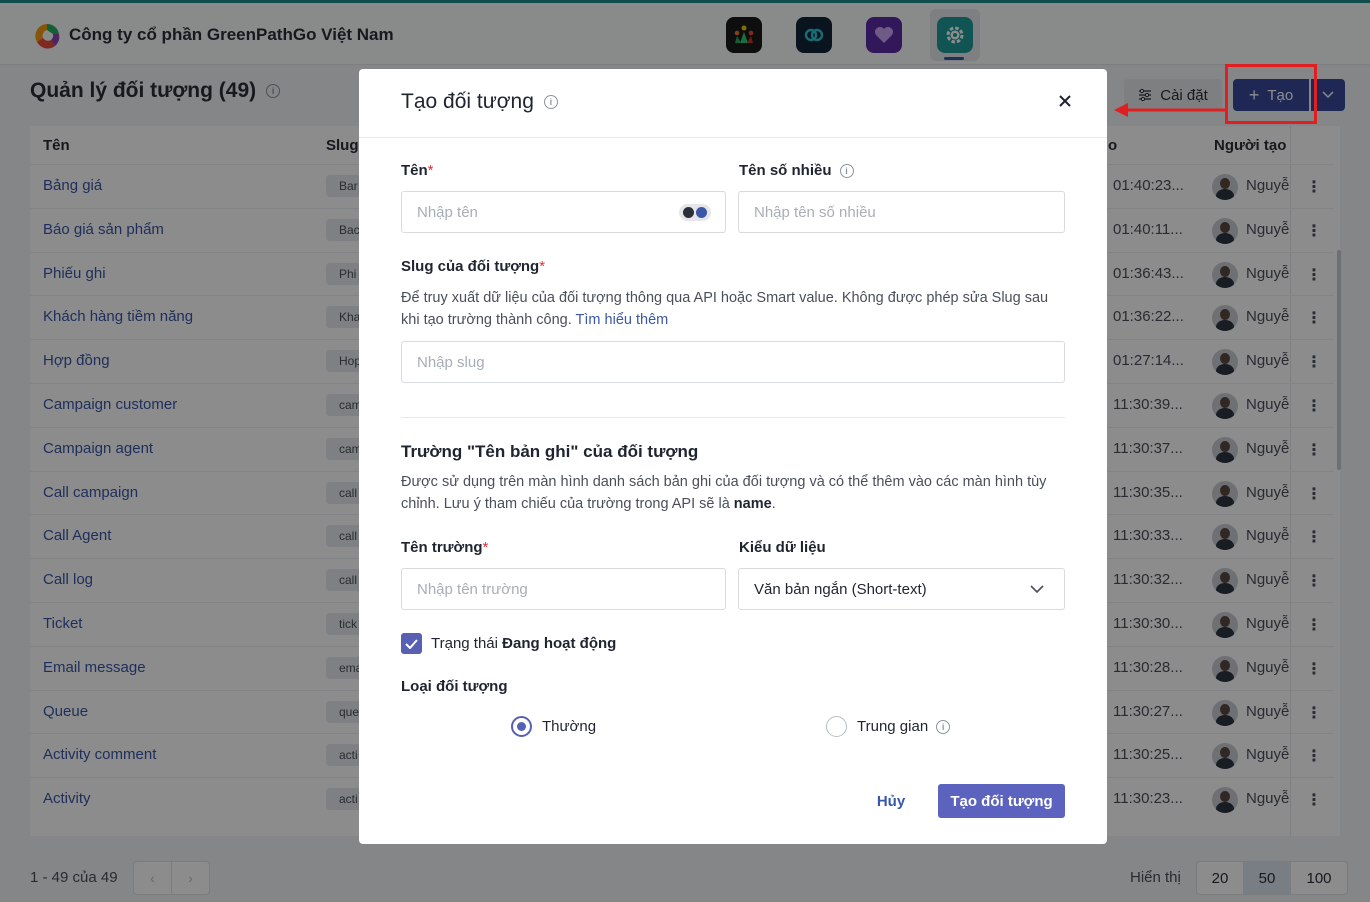  I want to click on dialog-title: Tạo đối tượng i, so click(479, 102).